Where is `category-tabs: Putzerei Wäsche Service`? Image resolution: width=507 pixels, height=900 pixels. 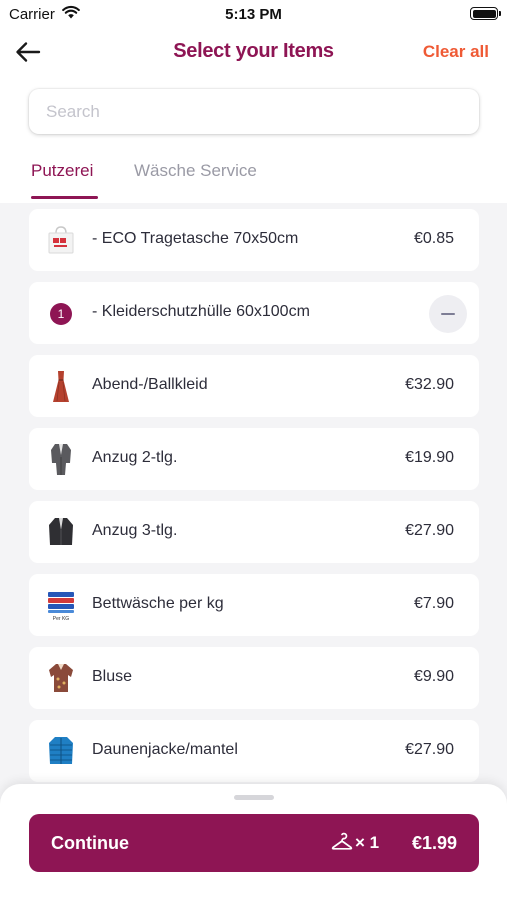
category-tabs: Putzerei Wäsche Service is located at coordinates (253, 175).